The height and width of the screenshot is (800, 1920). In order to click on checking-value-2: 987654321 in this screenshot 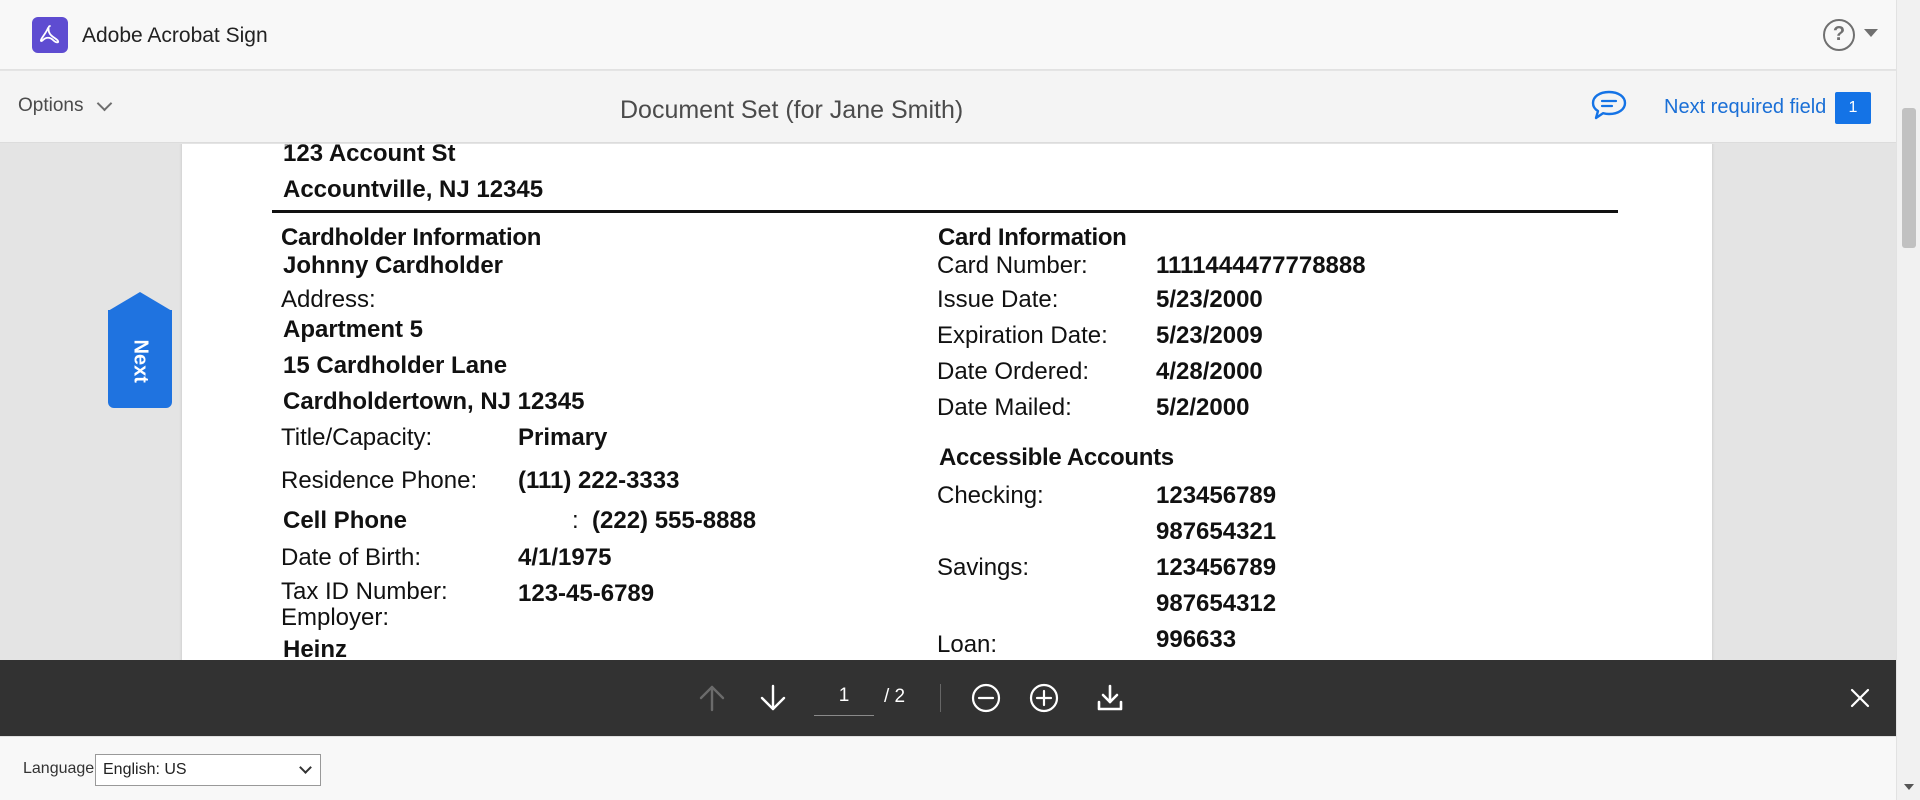, I will do `click(1216, 531)`.